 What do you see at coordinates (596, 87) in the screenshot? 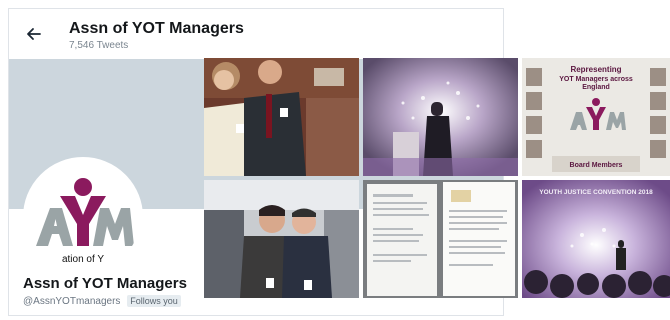
I see `poster-heading-3: England` at bounding box center [596, 87].